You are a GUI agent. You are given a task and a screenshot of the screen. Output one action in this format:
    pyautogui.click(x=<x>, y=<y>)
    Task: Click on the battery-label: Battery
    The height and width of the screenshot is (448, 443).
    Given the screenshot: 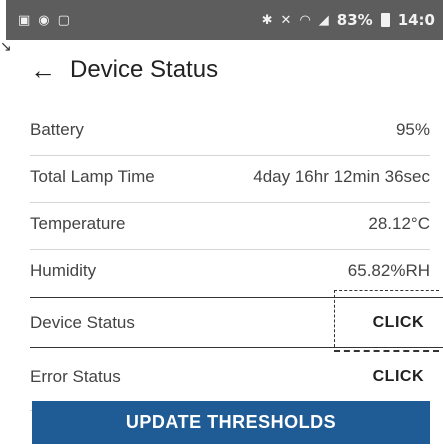 What is the action you would take?
    pyautogui.click(x=57, y=129)
    